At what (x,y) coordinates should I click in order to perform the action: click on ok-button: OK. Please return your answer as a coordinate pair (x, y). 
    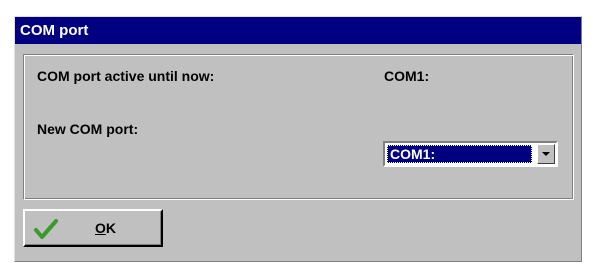
    Looking at the image, I should click on (93, 228).